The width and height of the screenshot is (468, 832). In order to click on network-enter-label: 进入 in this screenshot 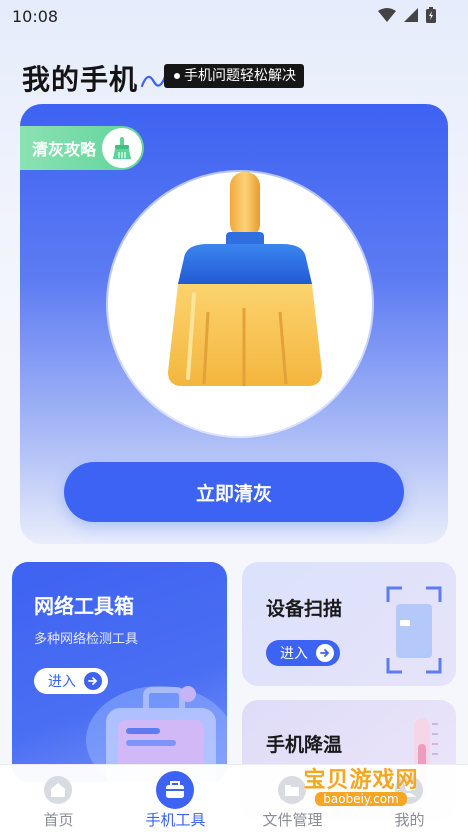, I will do `click(62, 682)`.